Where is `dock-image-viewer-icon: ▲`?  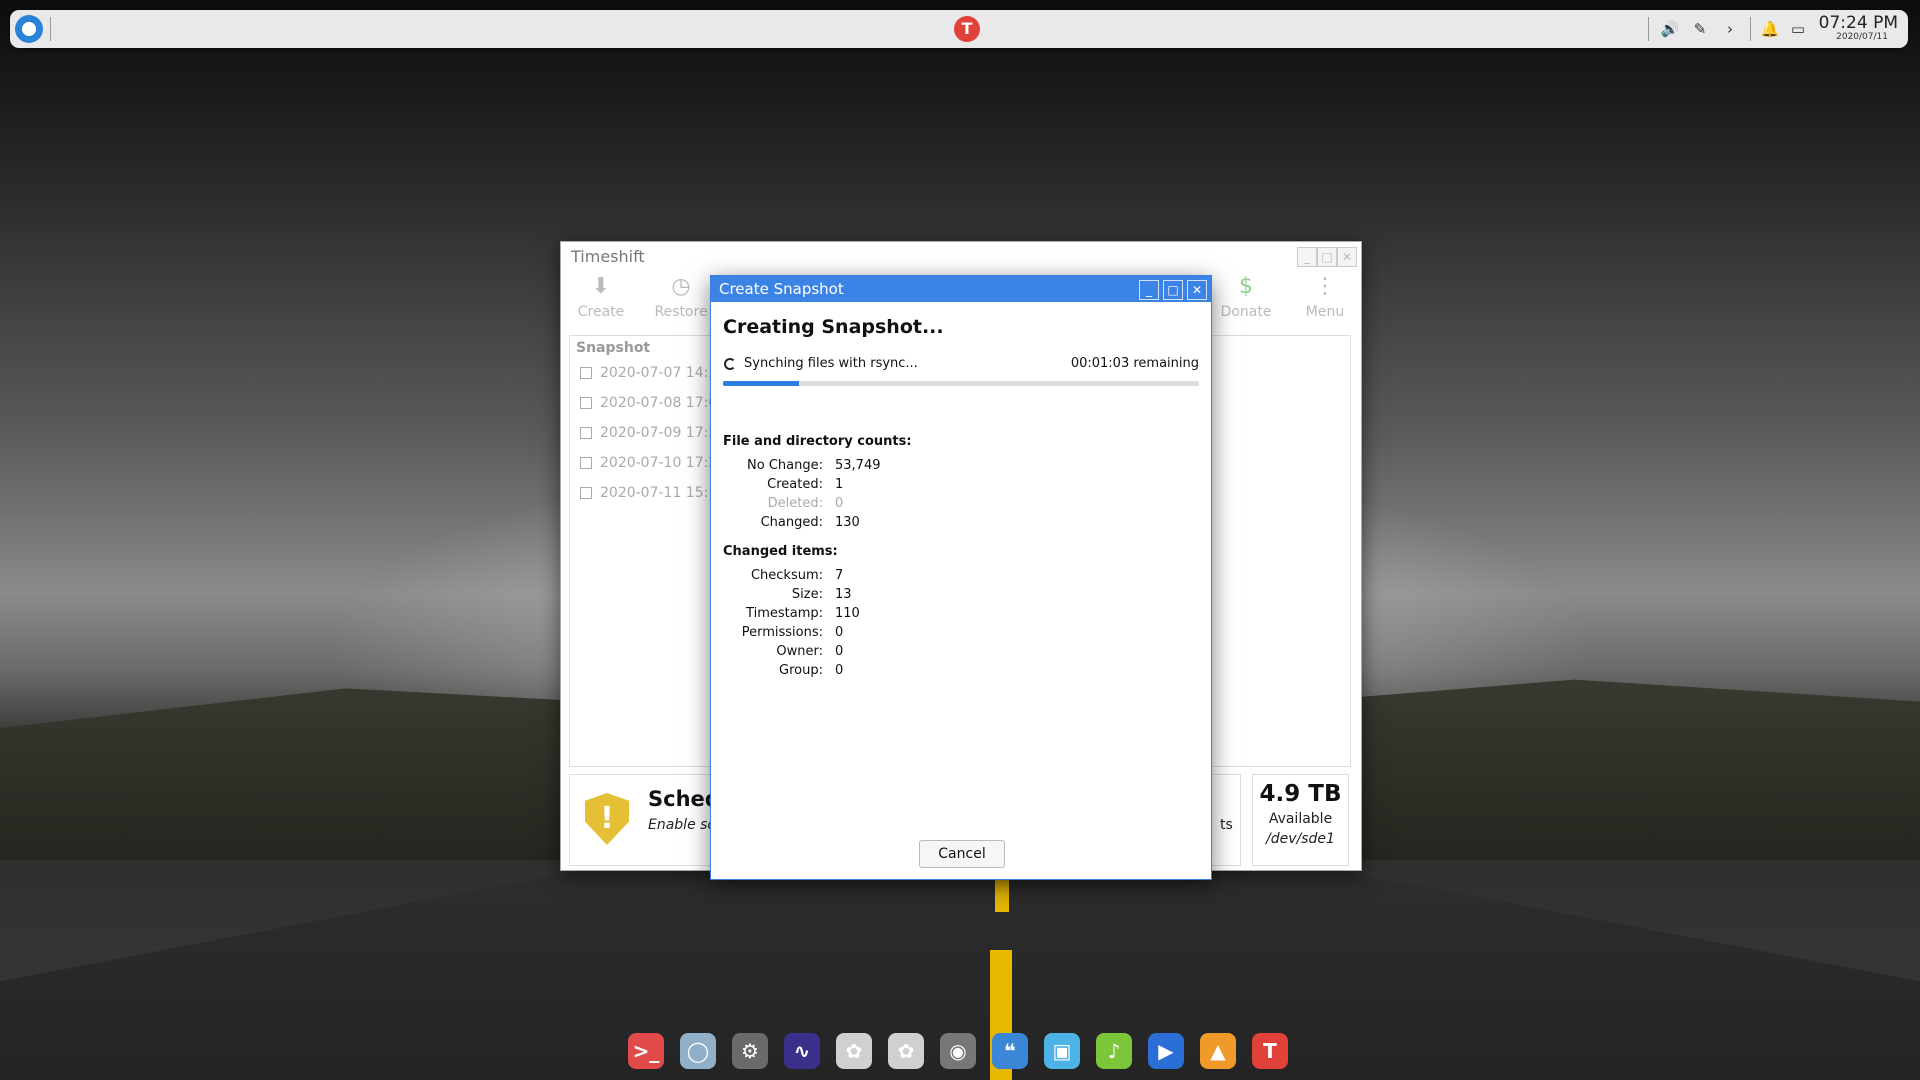
dock-image-viewer-icon: ▲ is located at coordinates (1218, 1051).